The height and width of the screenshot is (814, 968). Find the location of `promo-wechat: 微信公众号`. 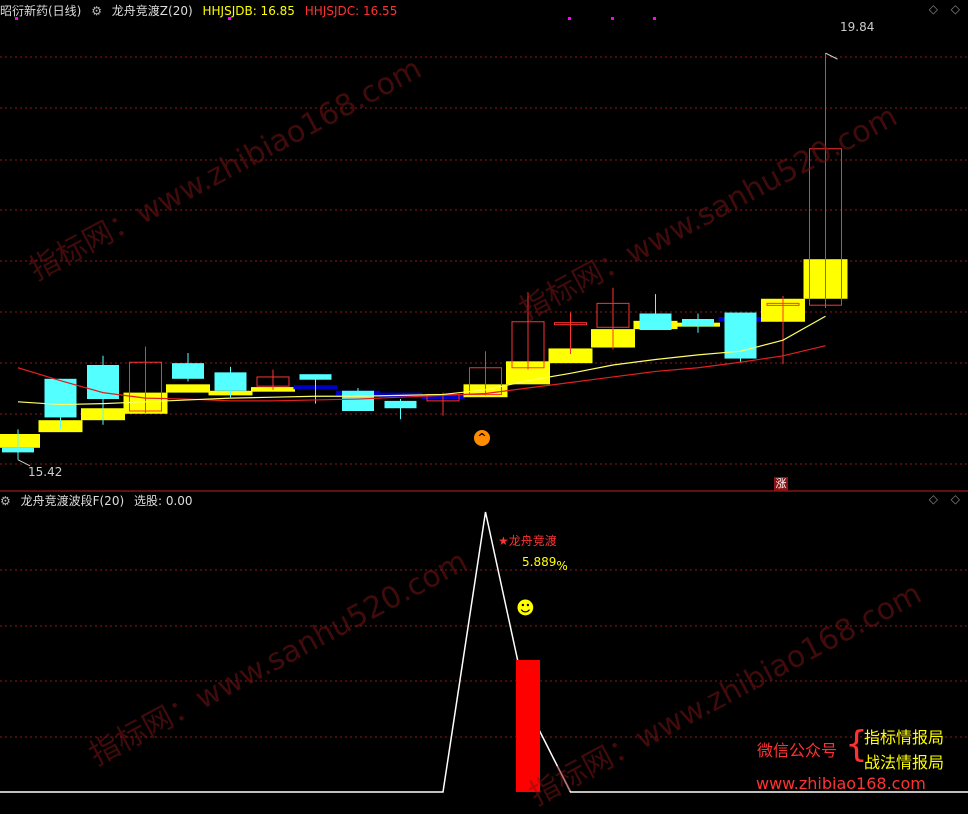

promo-wechat: 微信公众号 is located at coordinates (797, 750).